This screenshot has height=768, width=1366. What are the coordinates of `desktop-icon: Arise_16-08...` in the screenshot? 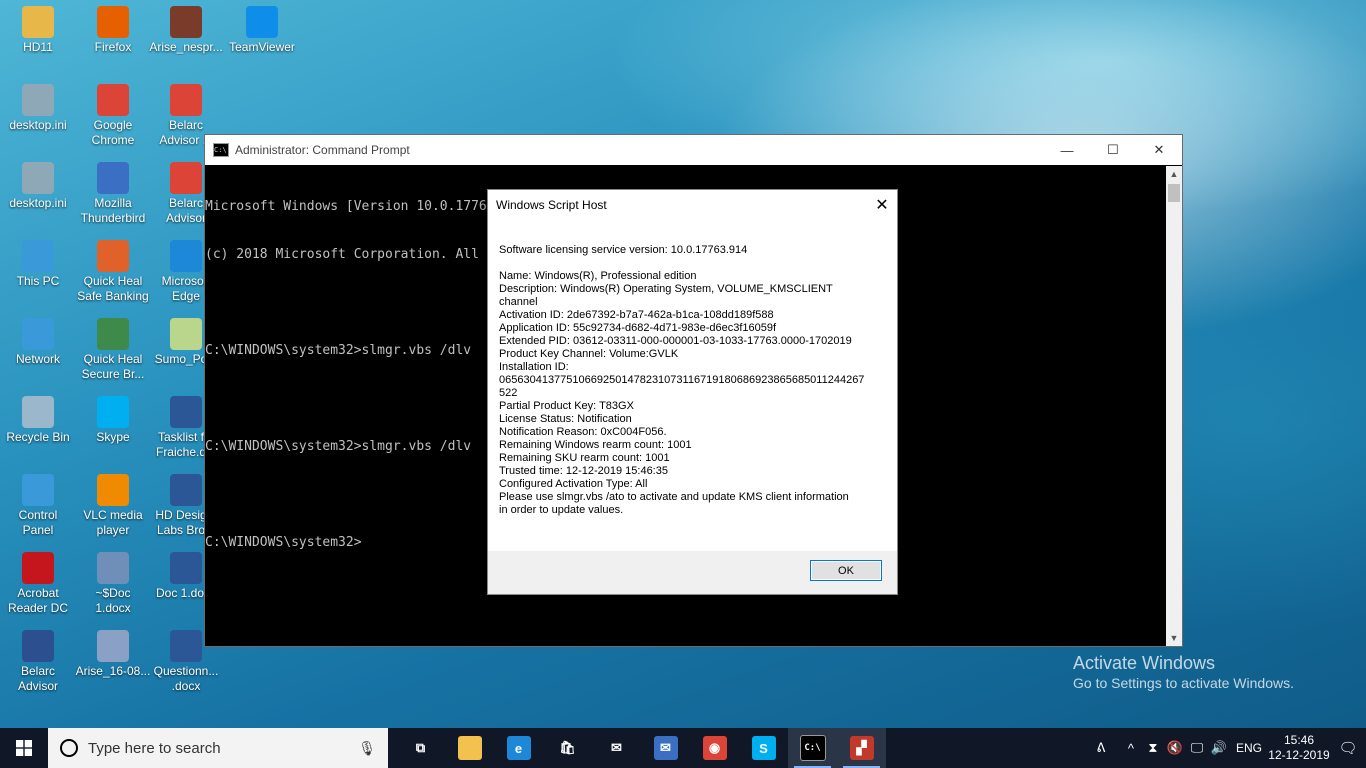 It's located at (113, 654).